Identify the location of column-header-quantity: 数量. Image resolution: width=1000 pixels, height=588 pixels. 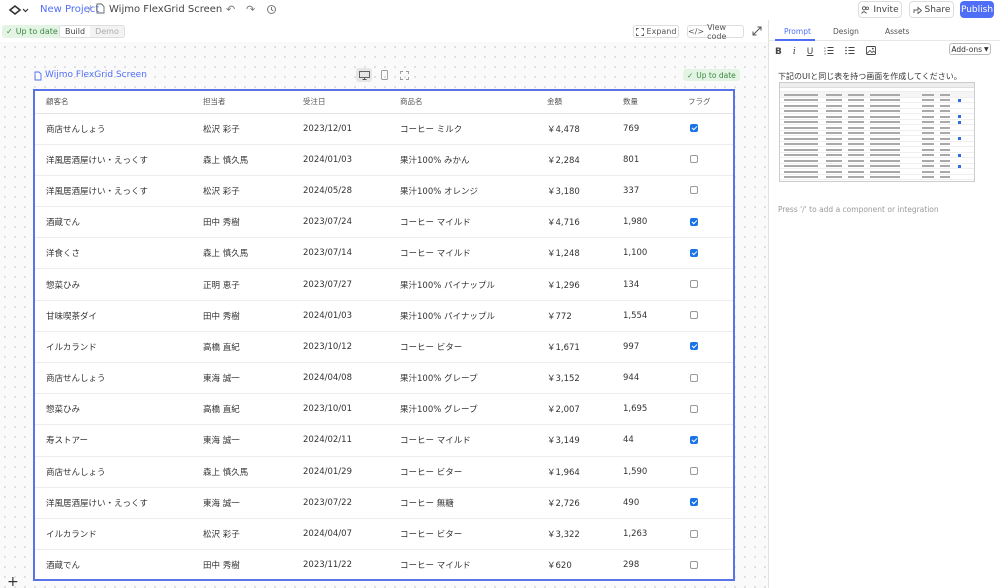
(644, 102).